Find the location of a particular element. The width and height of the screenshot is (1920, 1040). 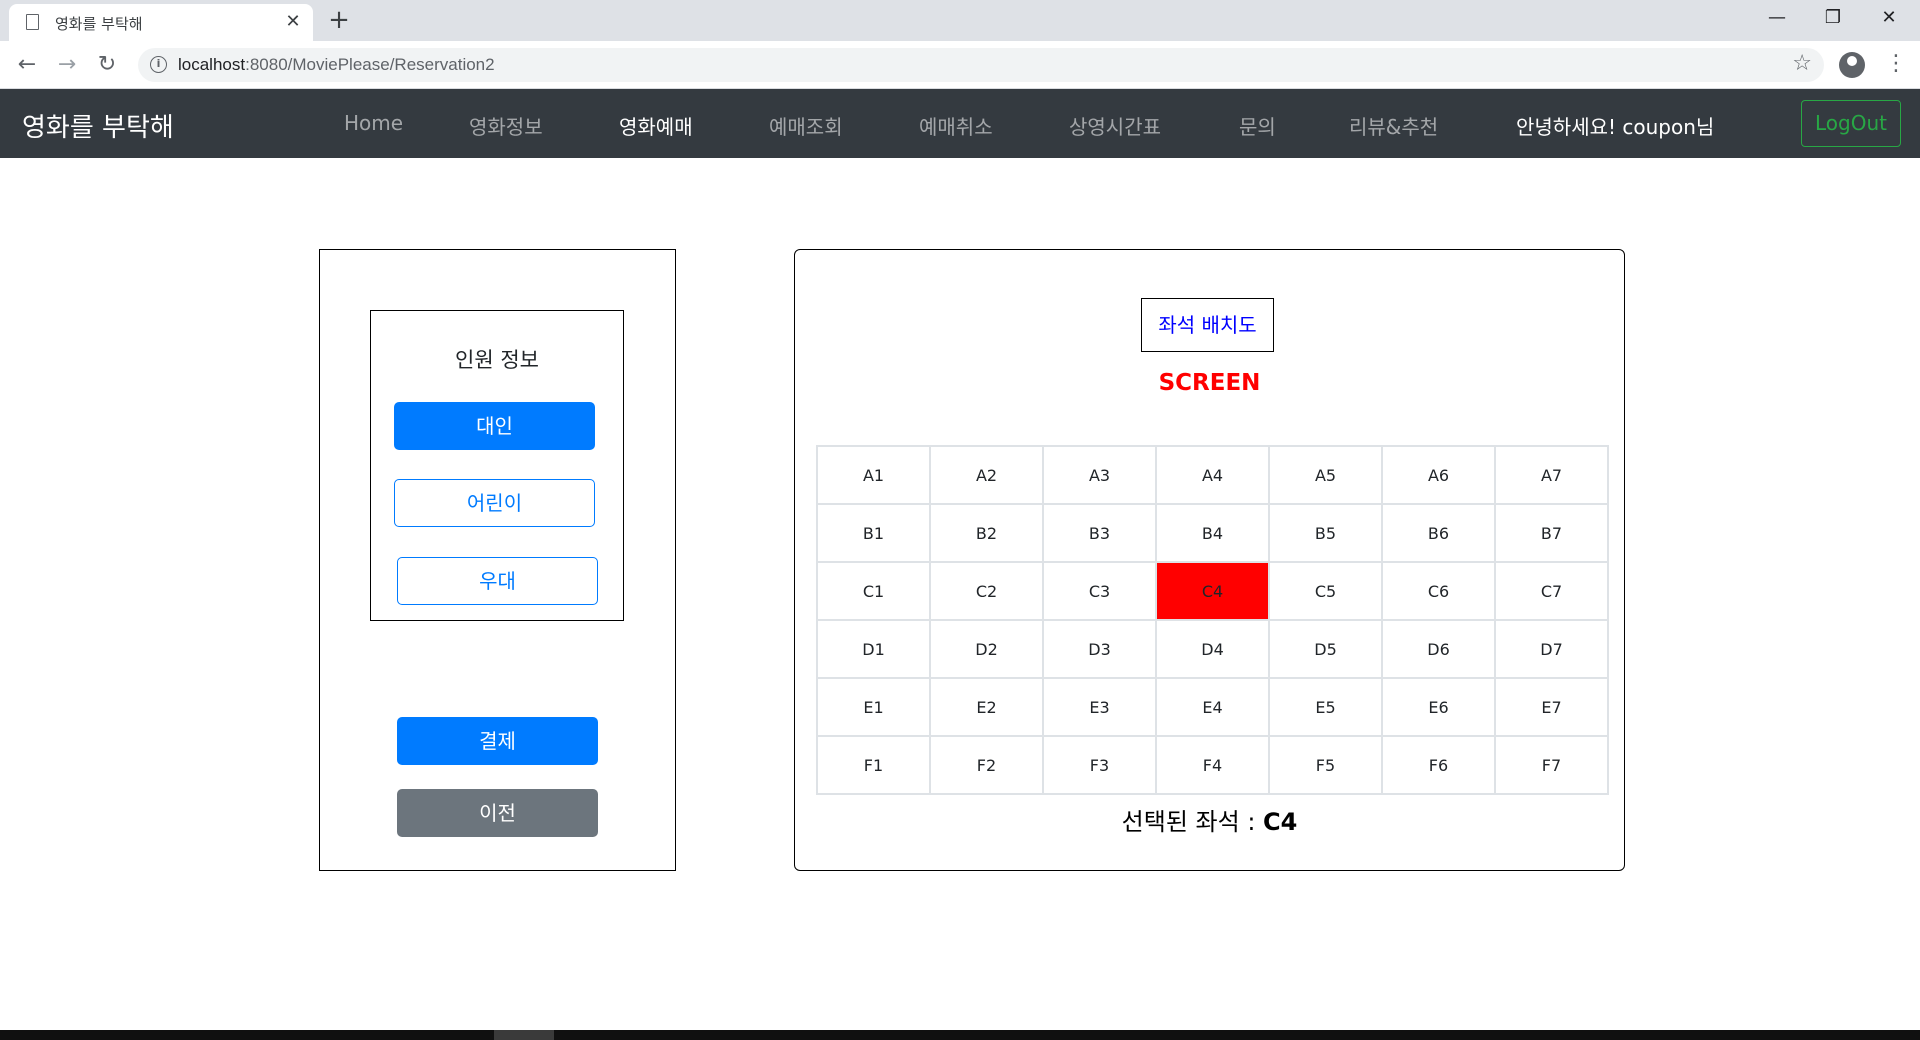

minimize-icon: — is located at coordinates (1777, 18).